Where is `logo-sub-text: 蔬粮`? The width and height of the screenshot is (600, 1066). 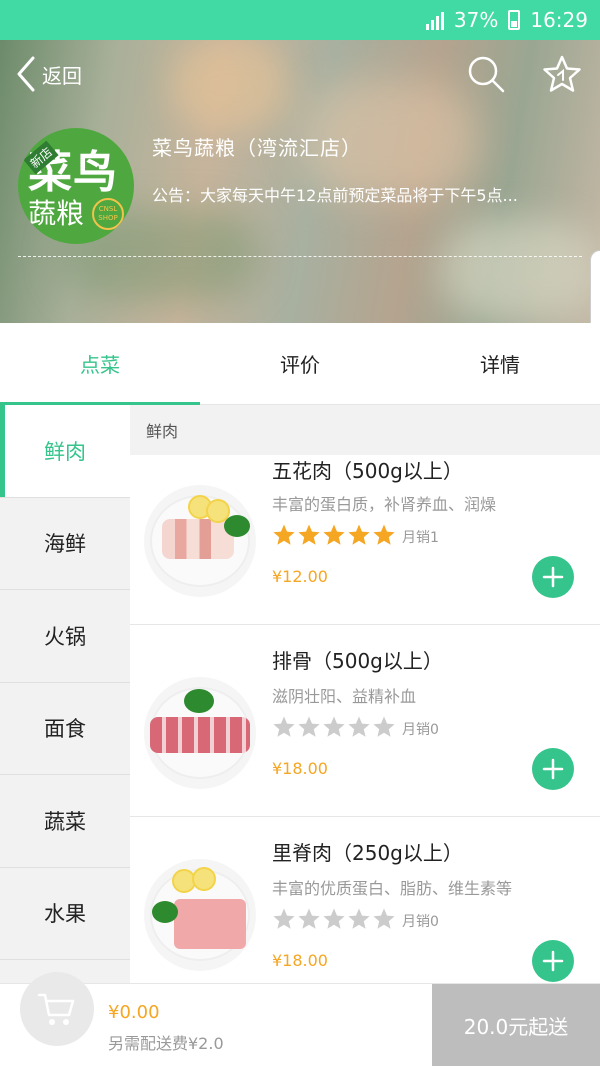 logo-sub-text: 蔬粮 is located at coordinates (56, 213).